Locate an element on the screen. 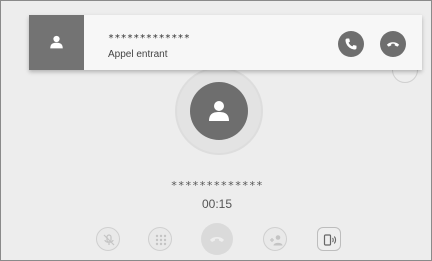 Image resolution: width=432 pixels, height=261 pixels. phone-answer-icon is located at coordinates (351, 44).